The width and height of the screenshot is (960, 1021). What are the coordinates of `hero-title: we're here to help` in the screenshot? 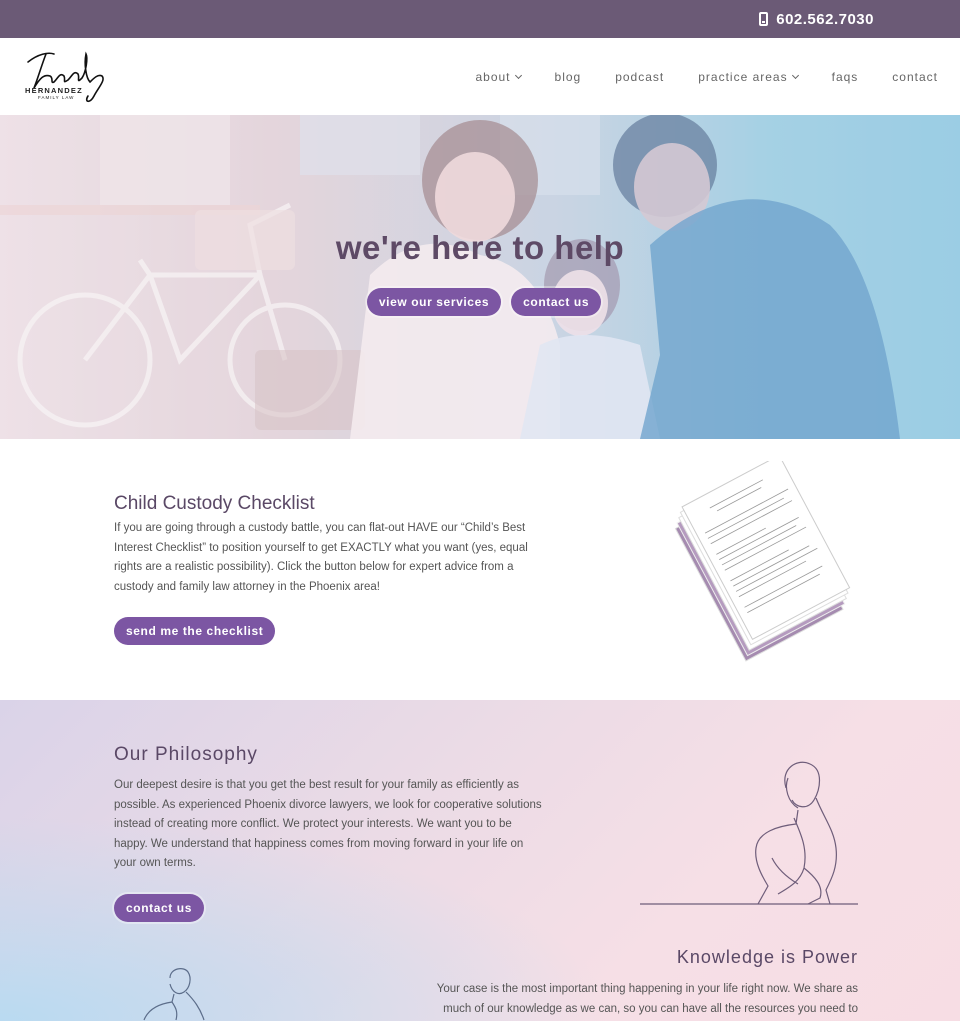 It's located at (480, 247).